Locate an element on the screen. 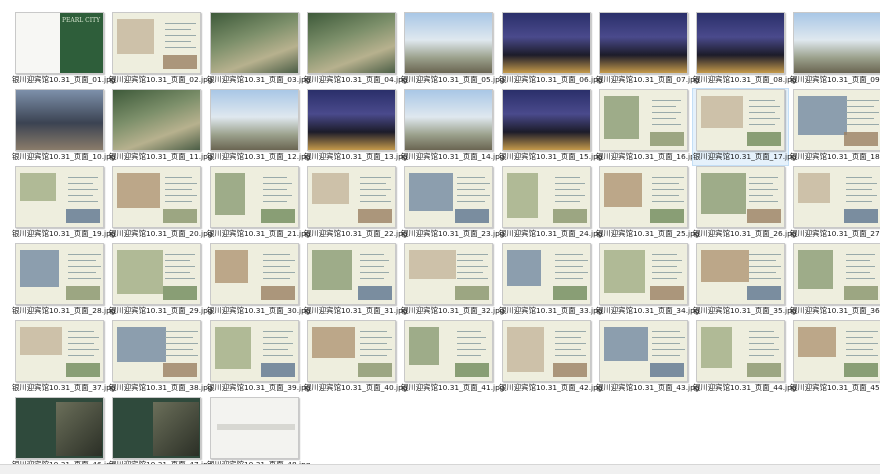  file-item: 银川迎宾馆10.31_页面_12.jpg is located at coordinates (258, 127).